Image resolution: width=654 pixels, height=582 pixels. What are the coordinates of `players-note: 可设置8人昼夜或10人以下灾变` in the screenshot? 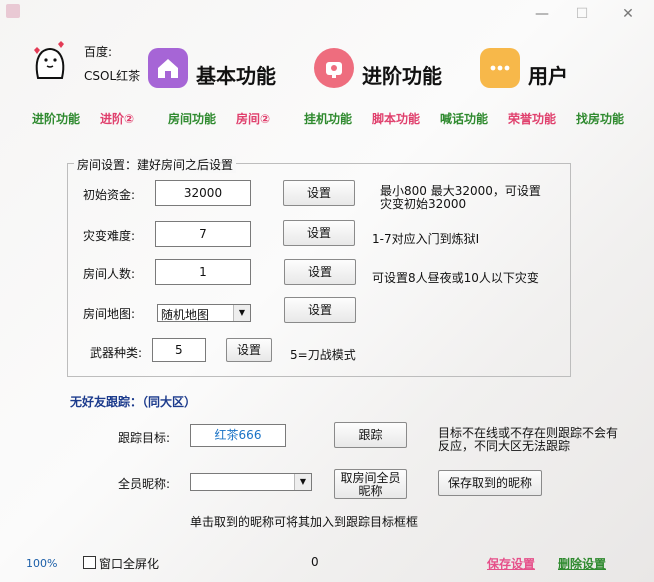 It's located at (455, 278).